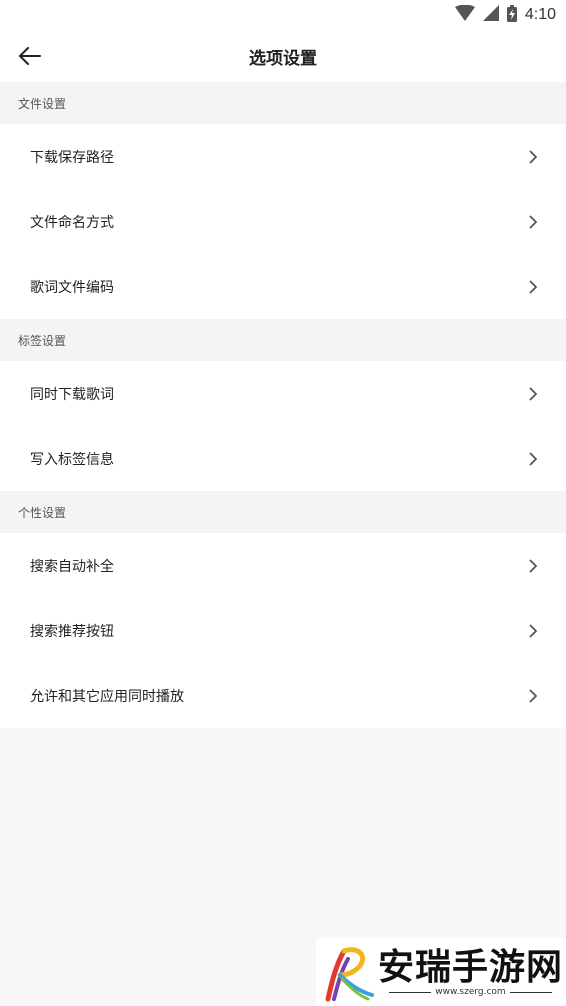 The image size is (566, 1006). Describe the element at coordinates (283, 565) in the screenshot. I see `list-item-search-autocomplete: 搜索自动补全` at that location.